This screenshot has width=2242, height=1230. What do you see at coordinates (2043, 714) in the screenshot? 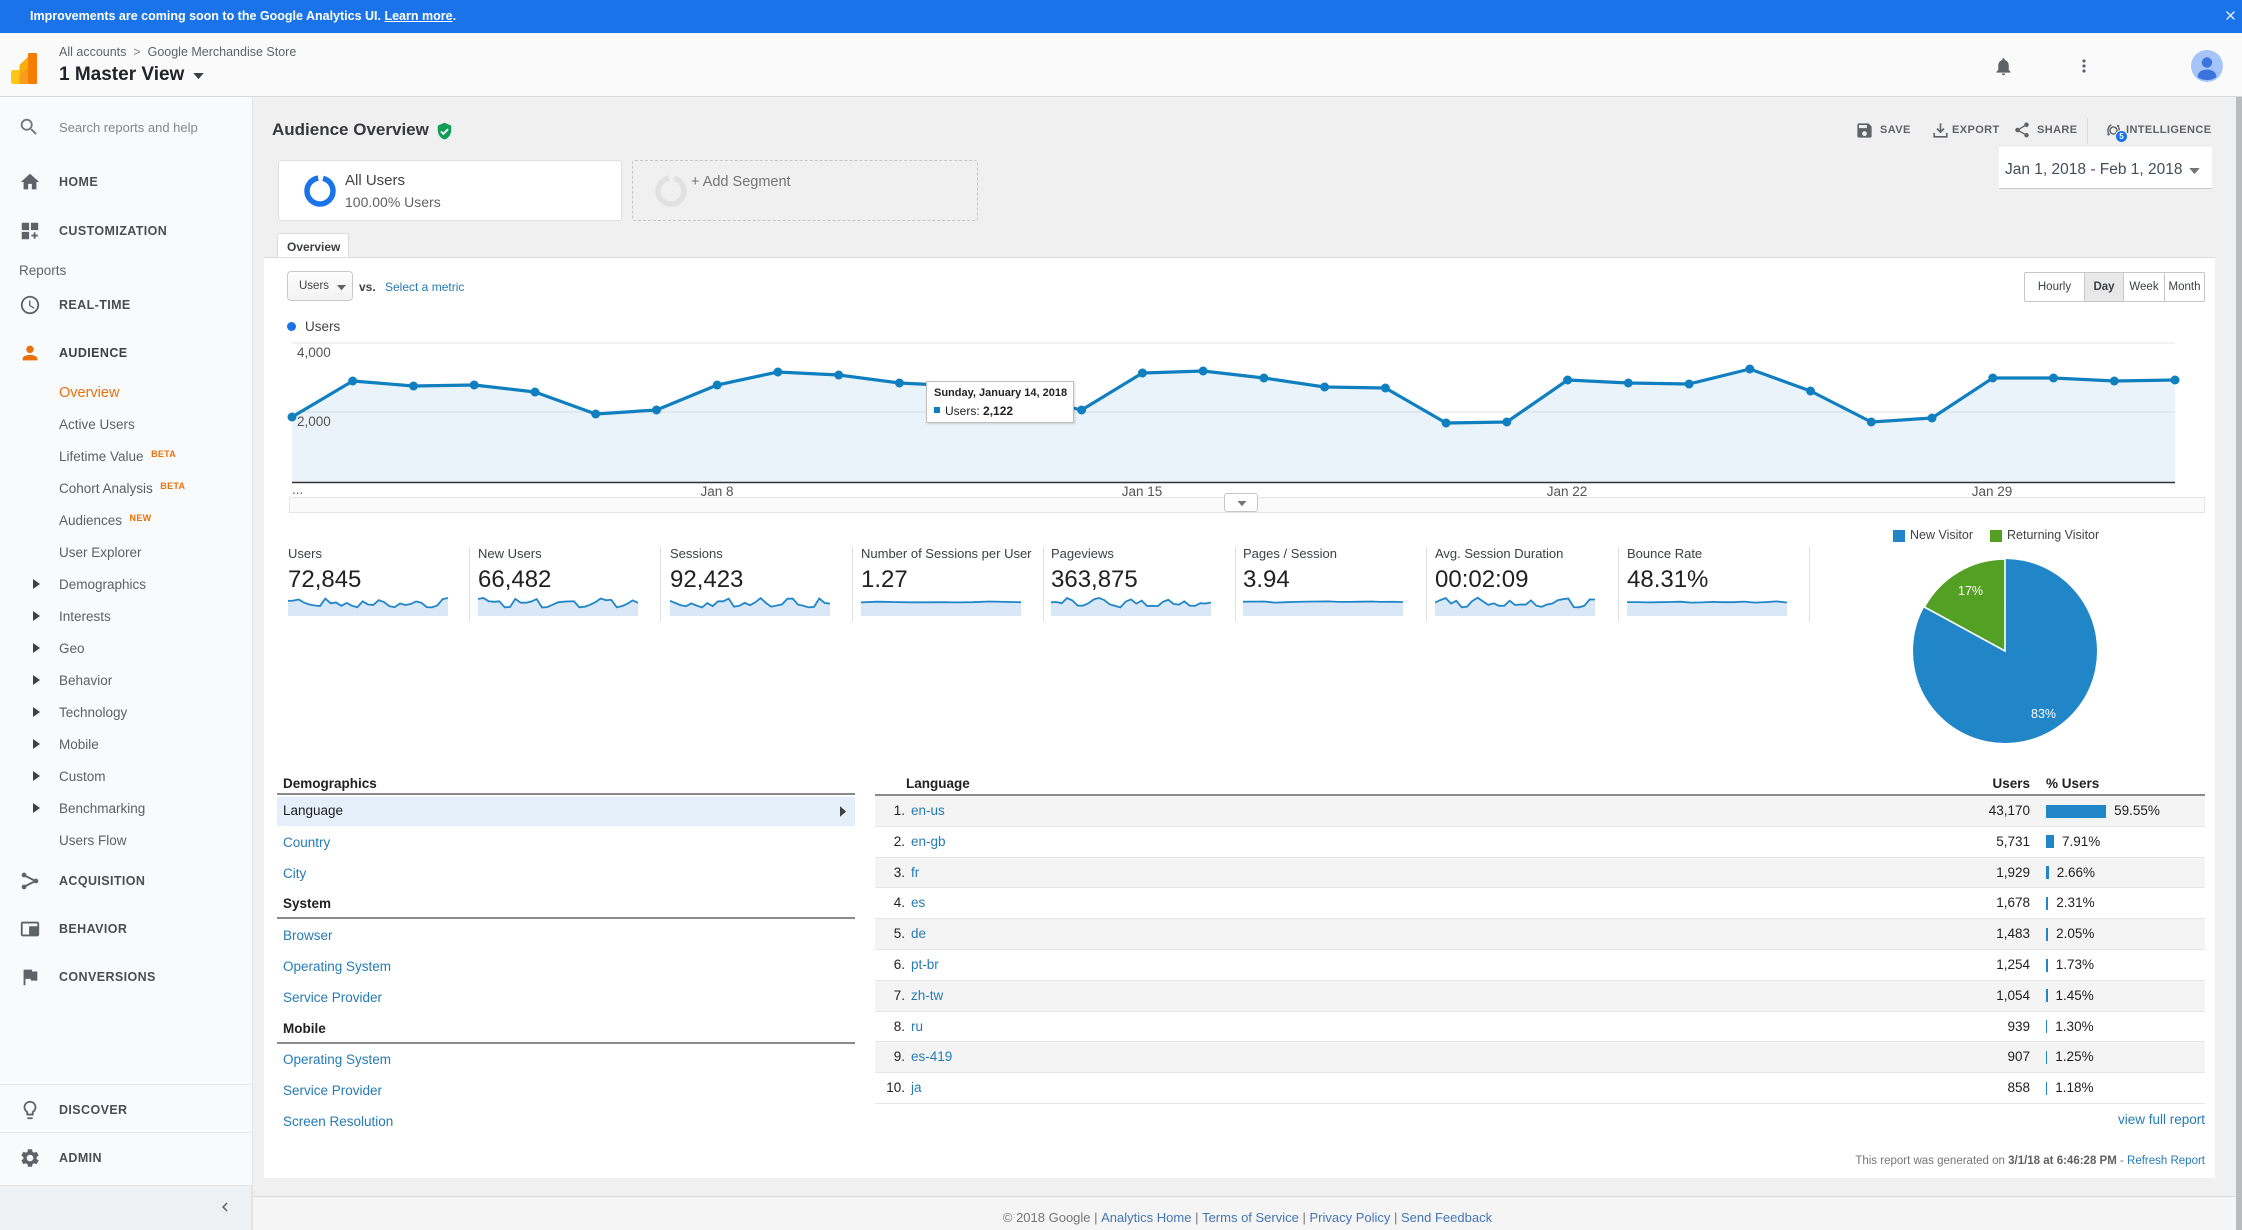
I see `svg-text: 83%` at bounding box center [2043, 714].